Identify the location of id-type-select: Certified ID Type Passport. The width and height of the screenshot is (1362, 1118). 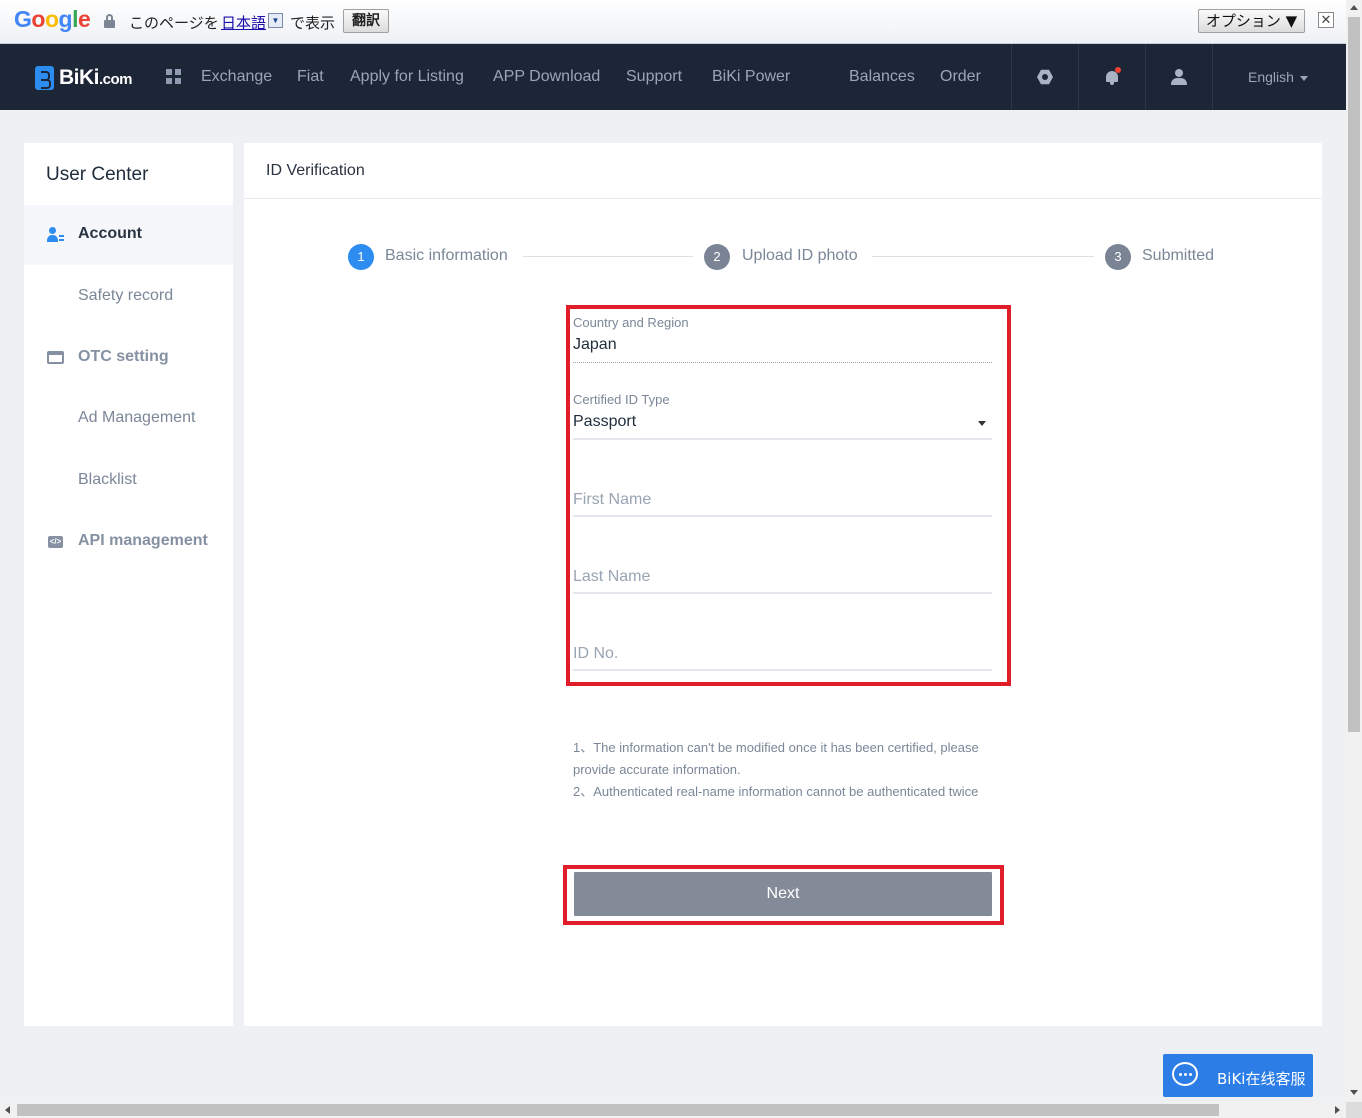
(782, 417).